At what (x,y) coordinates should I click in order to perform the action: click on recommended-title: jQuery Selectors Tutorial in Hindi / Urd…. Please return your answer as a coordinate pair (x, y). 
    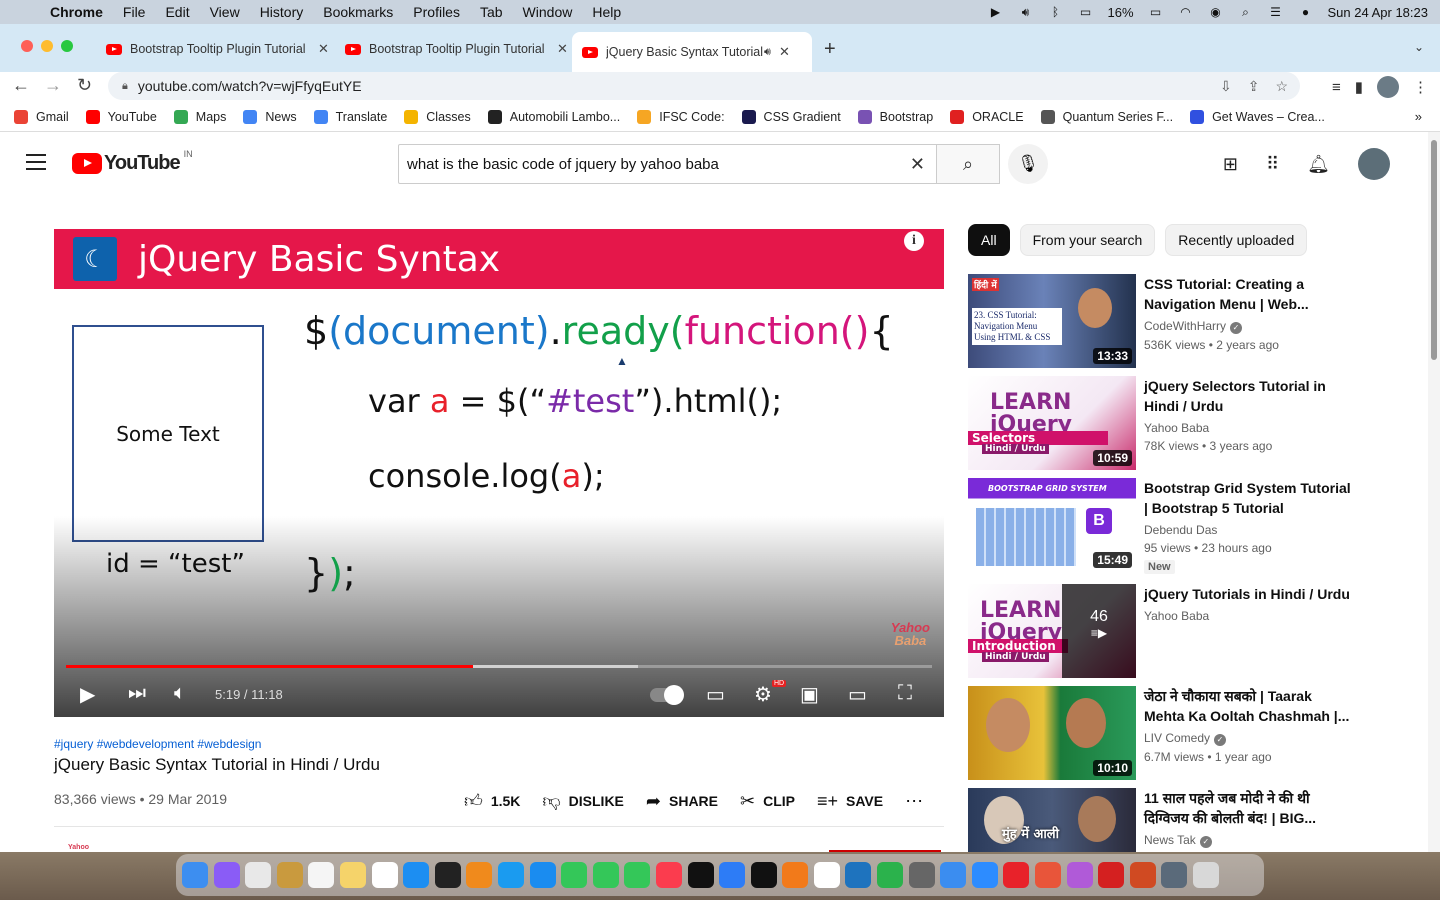
    Looking at the image, I should click on (1249, 396).